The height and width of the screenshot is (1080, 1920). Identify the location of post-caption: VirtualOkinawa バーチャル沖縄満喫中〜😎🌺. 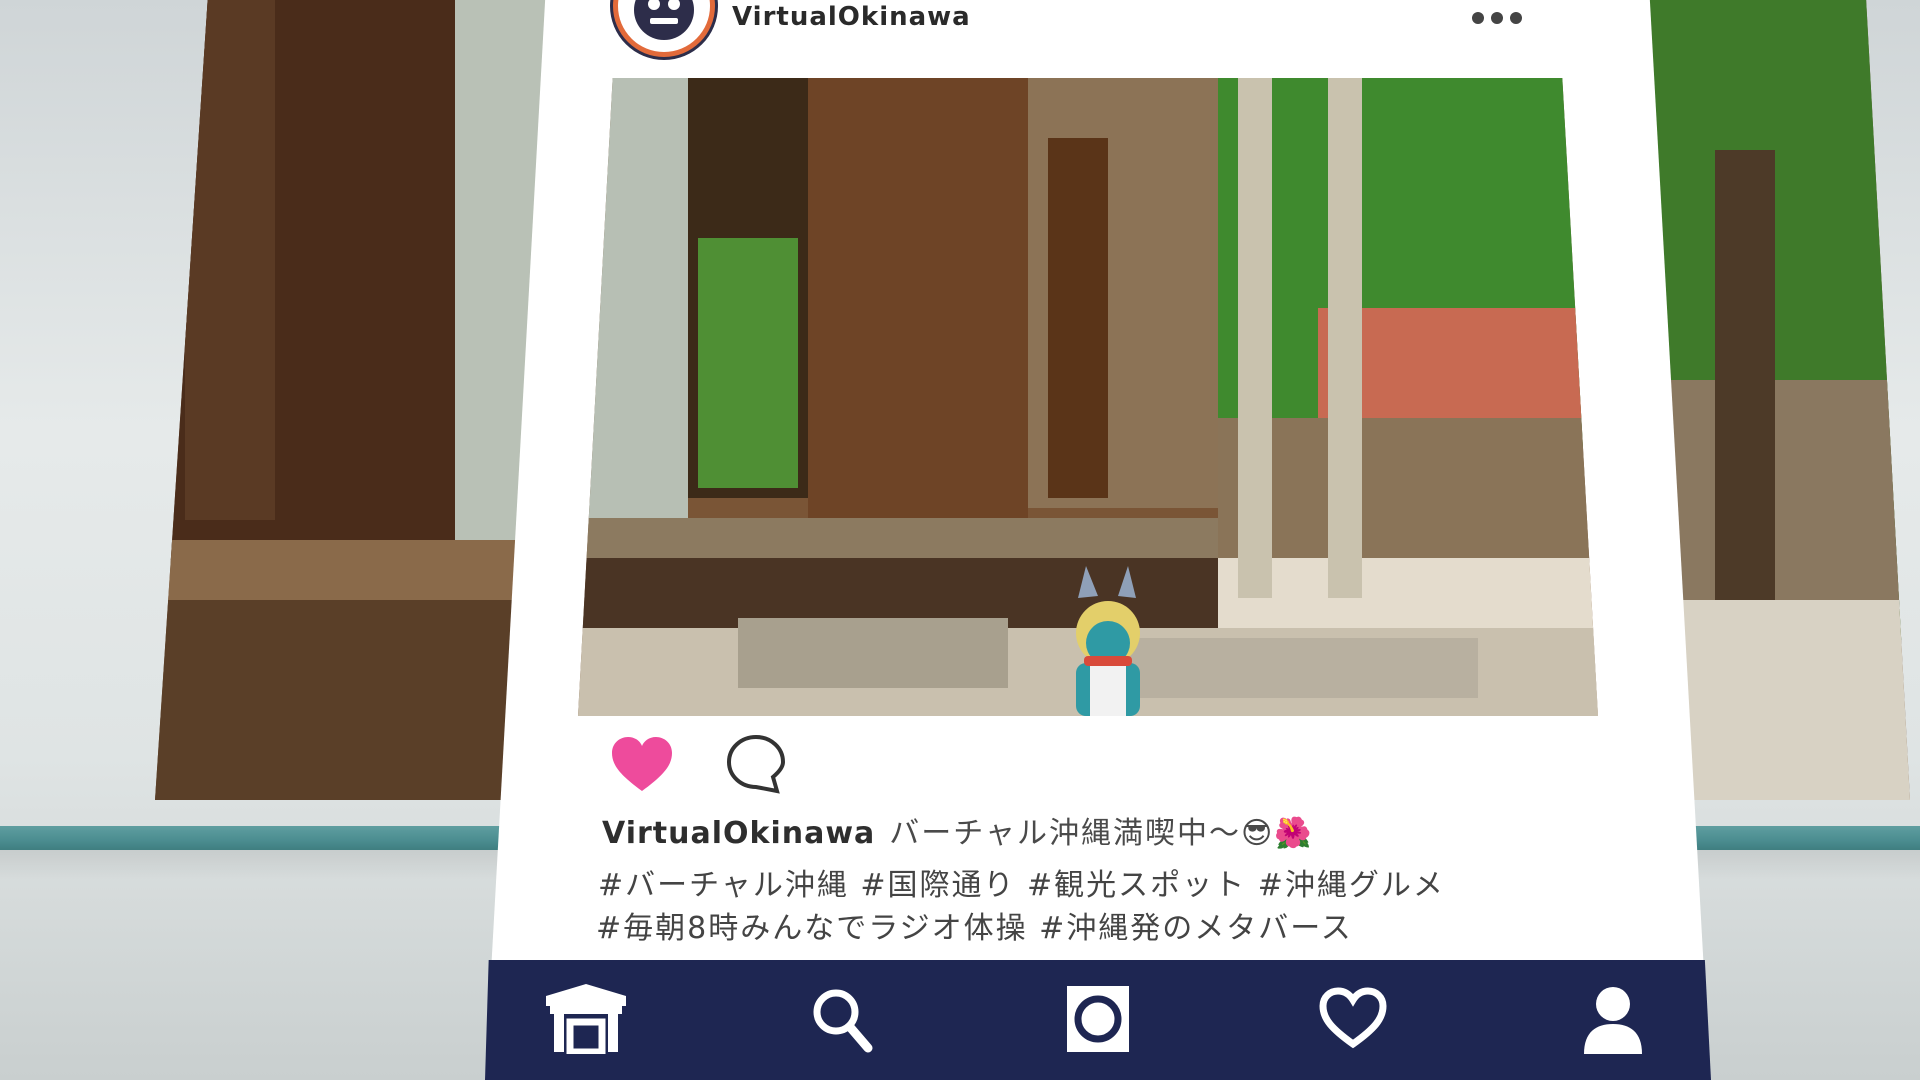
(958, 830).